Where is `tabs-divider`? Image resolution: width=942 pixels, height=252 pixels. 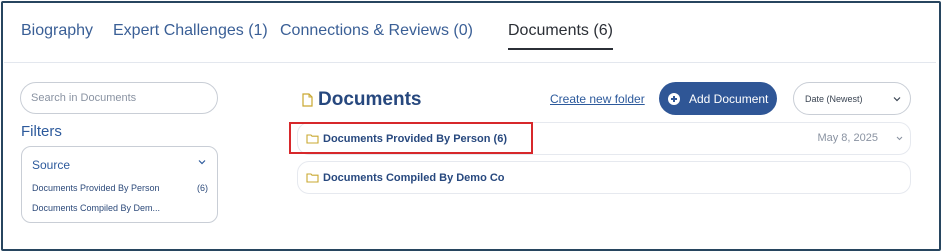 tabs-divider is located at coordinates (470, 62).